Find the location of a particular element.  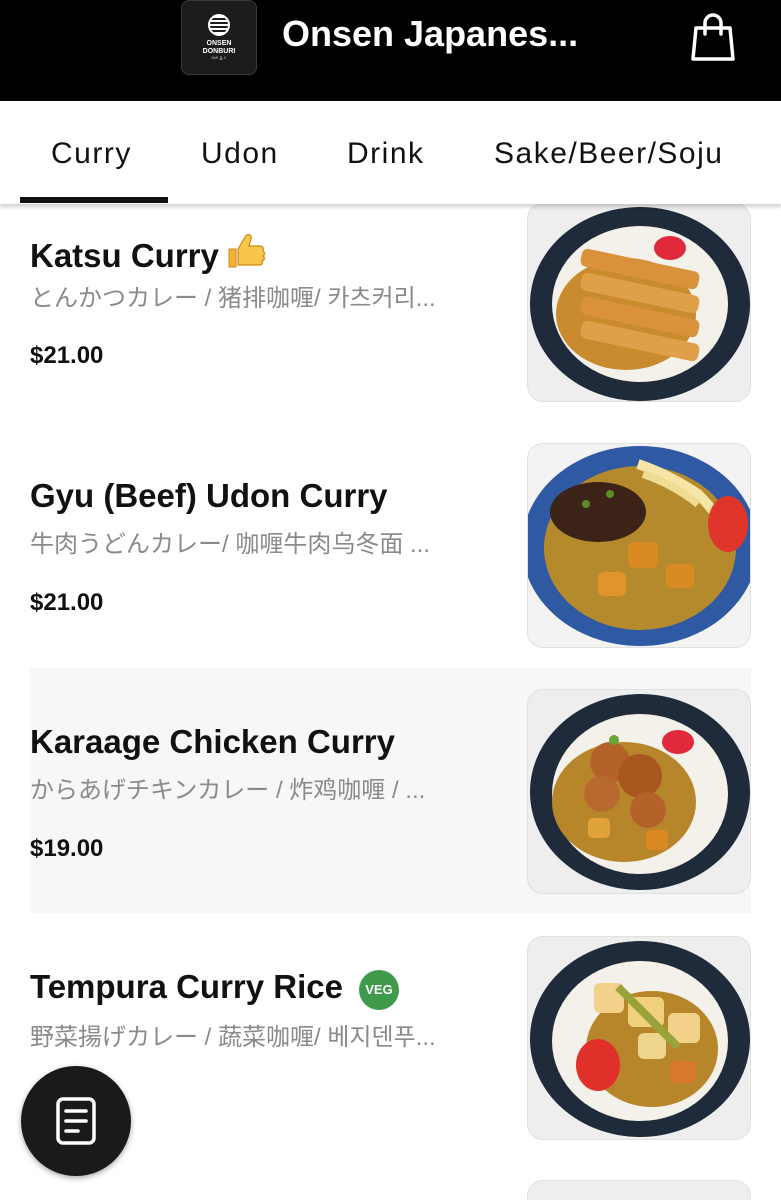

item-name-text: Tempura Curry Rice is located at coordinates (186, 986).